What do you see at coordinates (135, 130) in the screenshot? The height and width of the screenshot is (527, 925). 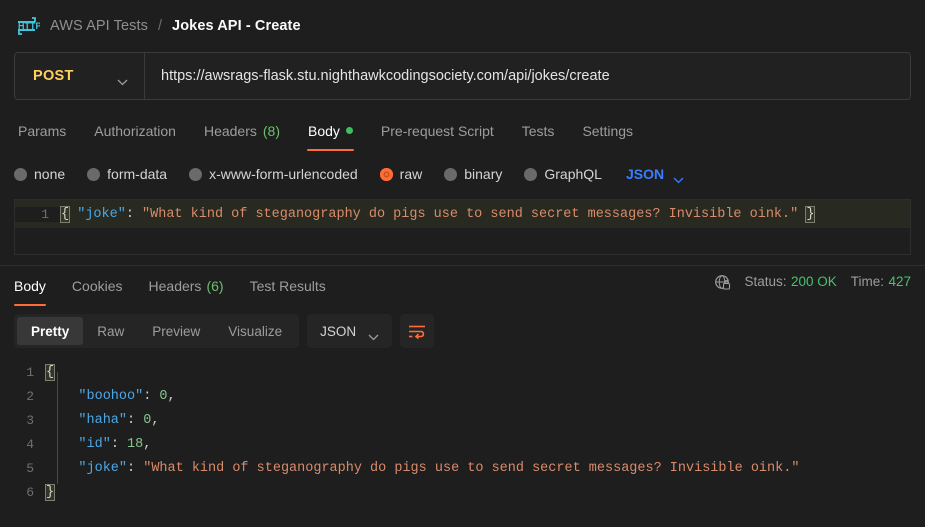 I see `tab-authorization: Authorization` at bounding box center [135, 130].